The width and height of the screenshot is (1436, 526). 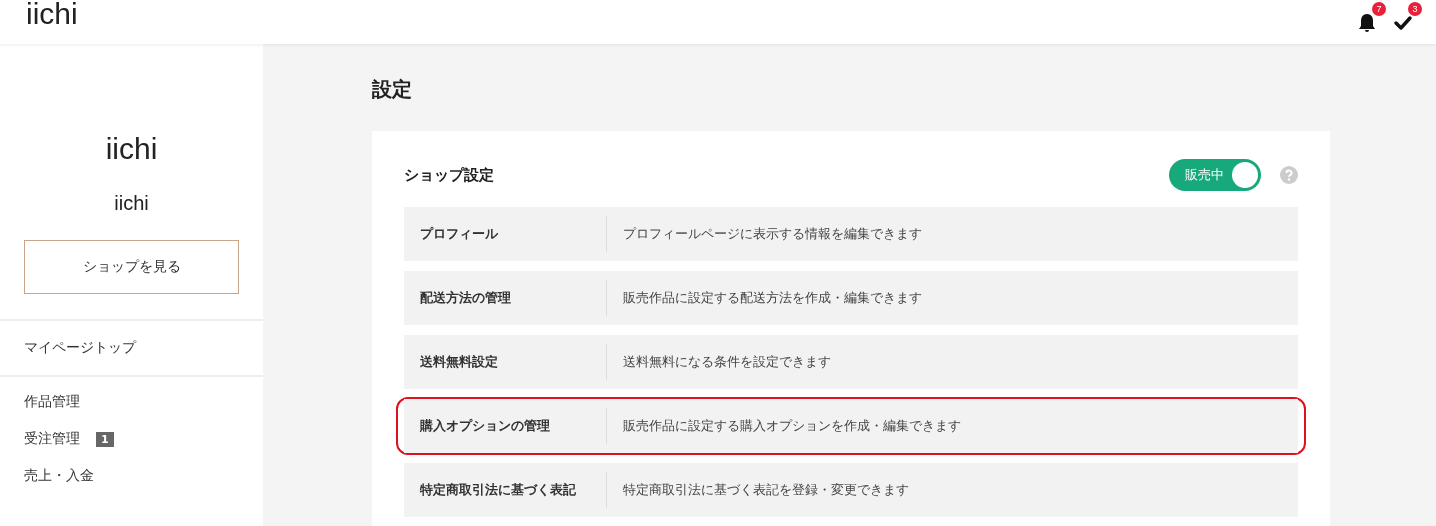 I want to click on settings-row: 送料無料設定 送料無料になる条件を設定できます, so click(x=851, y=362).